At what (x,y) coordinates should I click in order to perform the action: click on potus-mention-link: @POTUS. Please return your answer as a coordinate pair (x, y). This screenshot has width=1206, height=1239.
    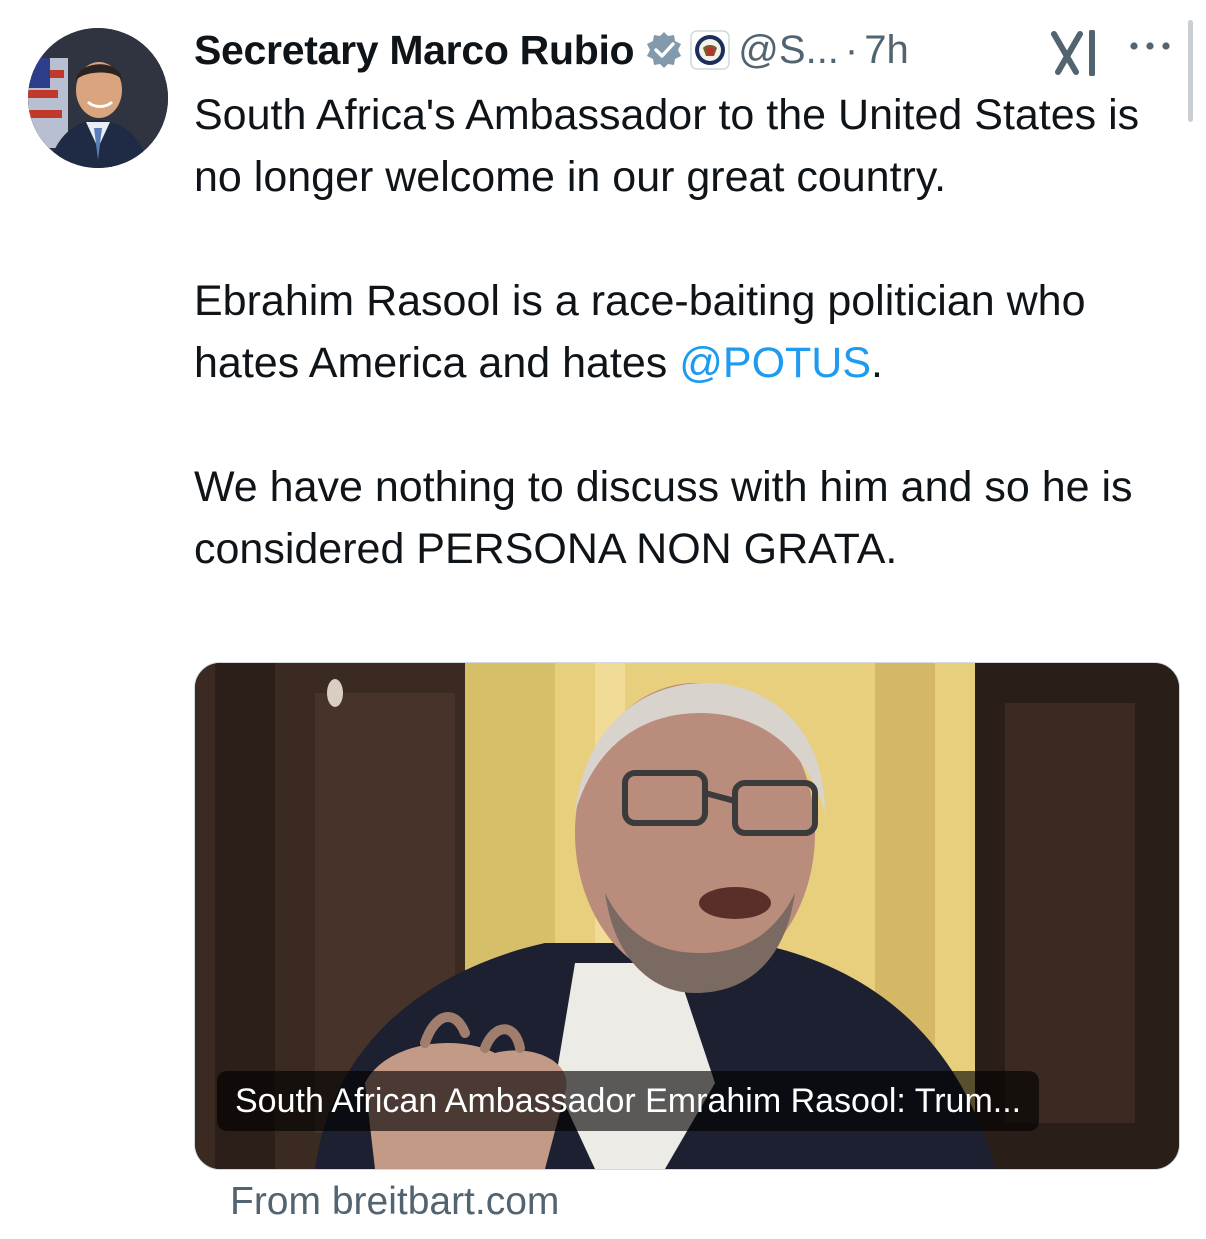
    Looking at the image, I should click on (775, 363).